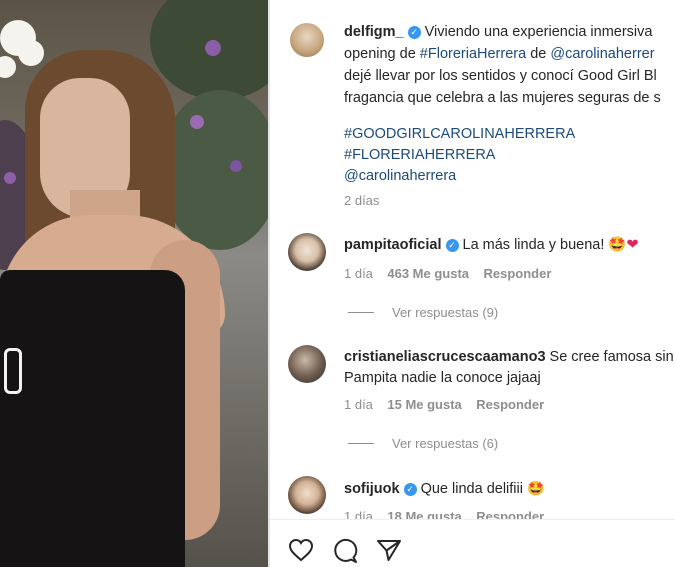 This screenshot has width=675, height=567. Describe the element at coordinates (491, 245) in the screenshot. I see `comment-row: pampitaoficial ✓ La más linda y buena! 🤩❤` at that location.